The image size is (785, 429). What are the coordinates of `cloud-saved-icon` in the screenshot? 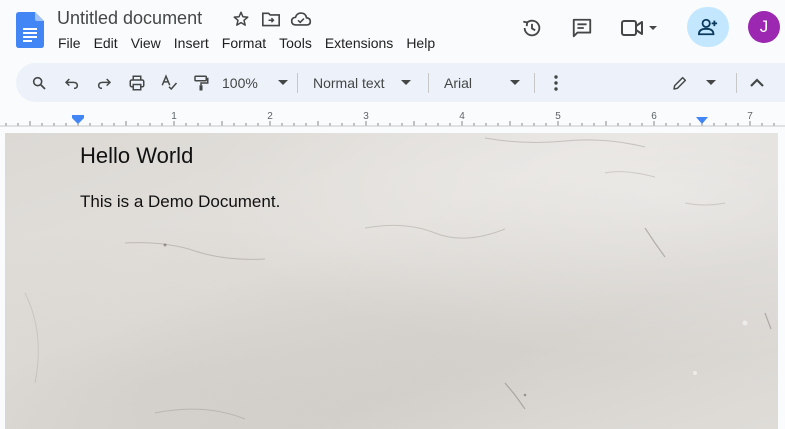 It's located at (301, 19).